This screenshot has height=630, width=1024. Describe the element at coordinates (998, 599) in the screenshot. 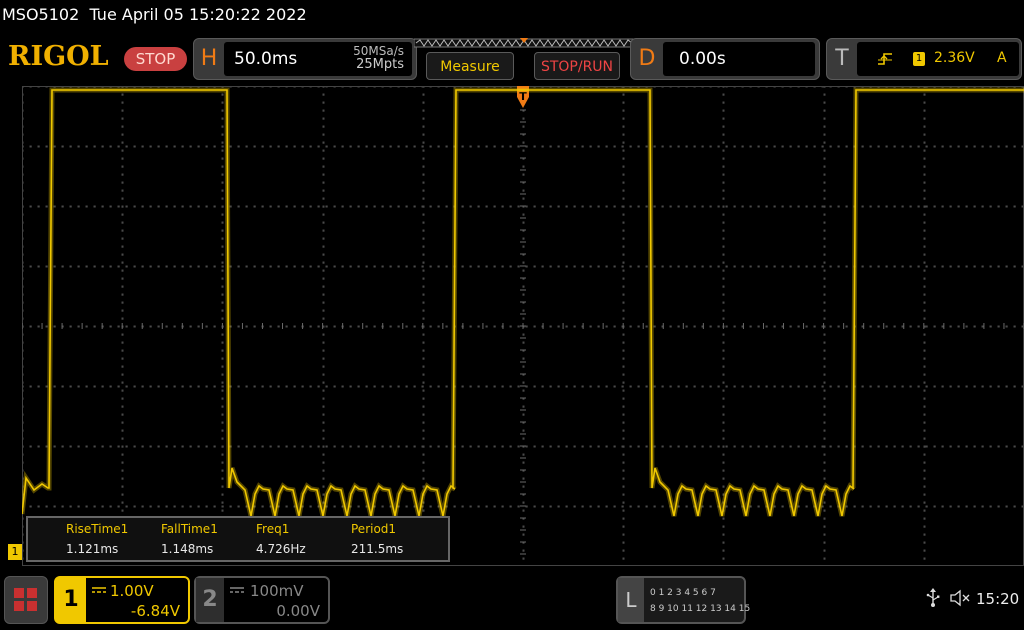

I see `system-clock: 15:20` at that location.